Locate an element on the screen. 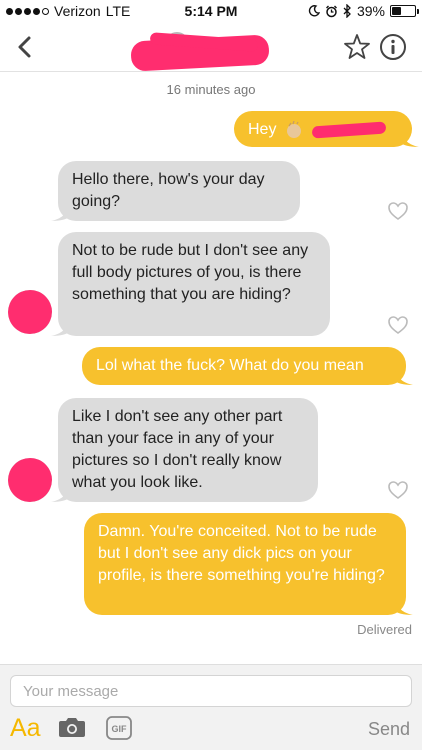  gif-icon: GIF is located at coordinates (119, 728).